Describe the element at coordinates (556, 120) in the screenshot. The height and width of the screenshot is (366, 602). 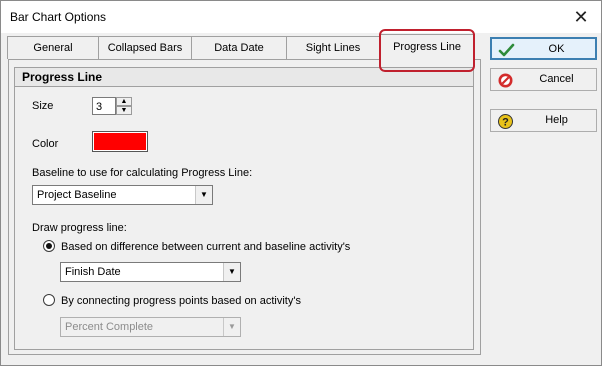
I see `help-button-label: Help` at that location.